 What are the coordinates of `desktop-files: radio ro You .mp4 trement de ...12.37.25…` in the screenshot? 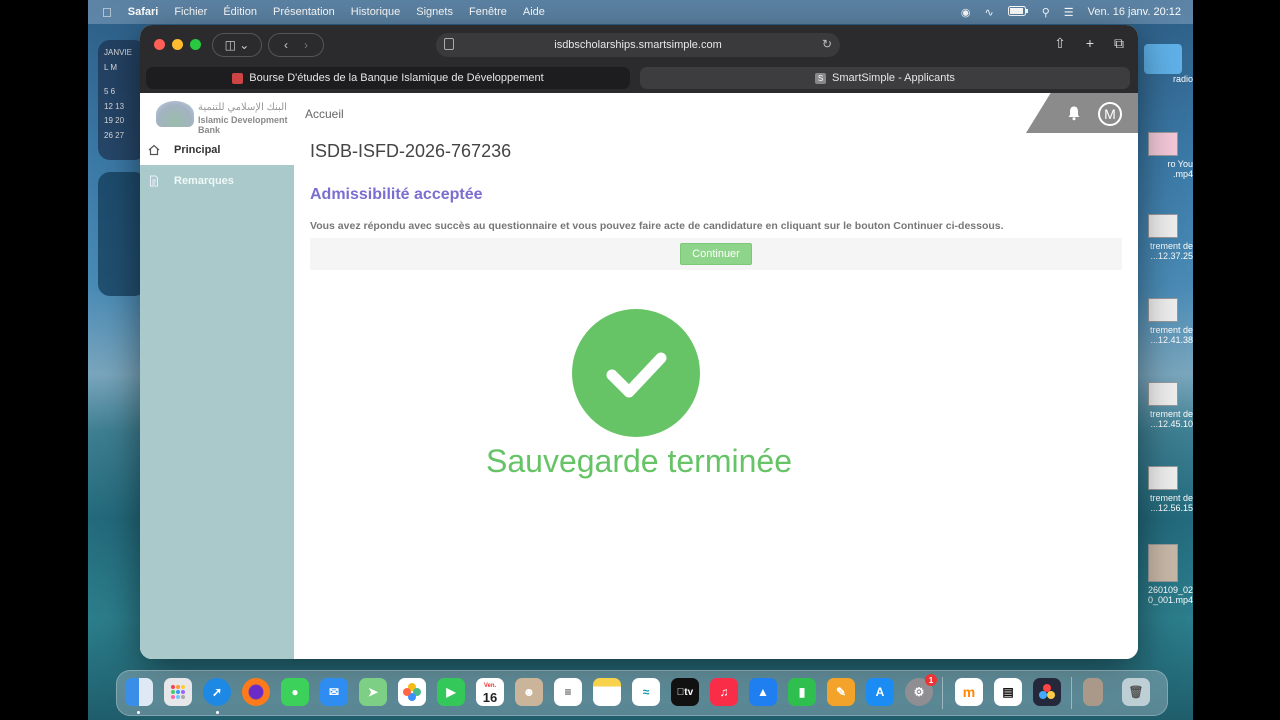 It's located at (1163, 340).